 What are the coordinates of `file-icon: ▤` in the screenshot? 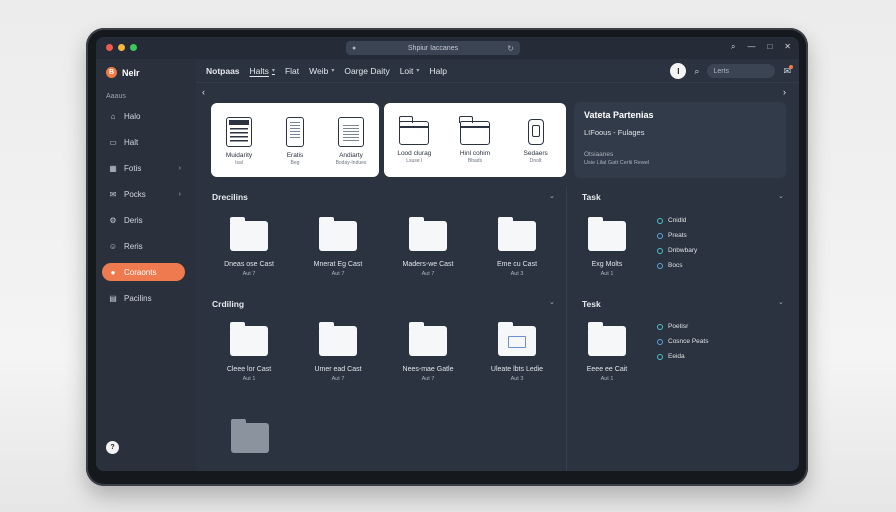 It's located at (113, 298).